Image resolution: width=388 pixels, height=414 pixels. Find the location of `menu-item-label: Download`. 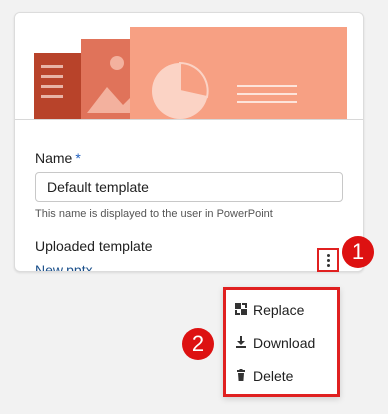

menu-item-label: Download is located at coordinates (284, 343).